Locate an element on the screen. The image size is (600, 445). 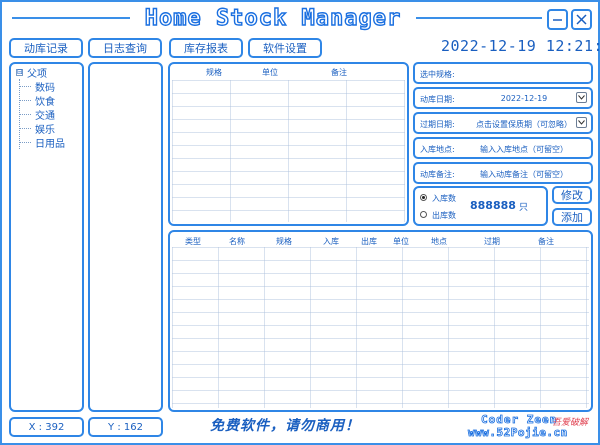
coder-credit: Coder Zeen is located at coordinates (519, 420).